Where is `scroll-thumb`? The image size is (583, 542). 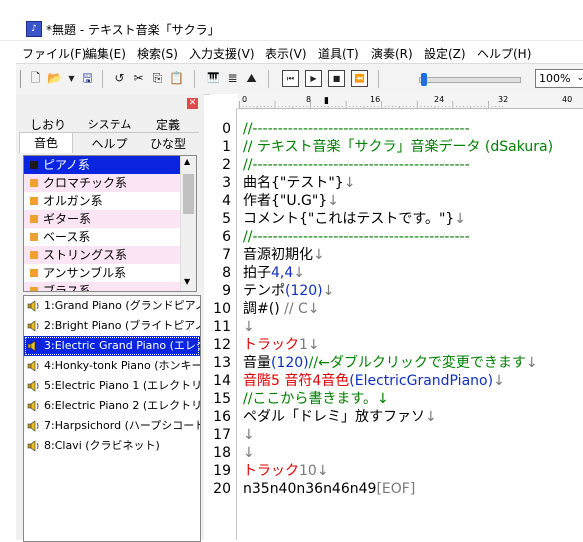
scroll-thumb is located at coordinates (188, 194).